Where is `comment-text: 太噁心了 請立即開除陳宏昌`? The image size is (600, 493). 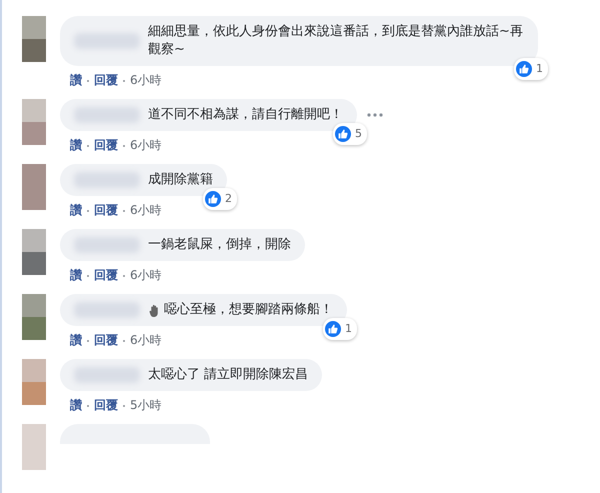
comment-text: 太噁心了 請立即開除陳宏昌 is located at coordinates (228, 375).